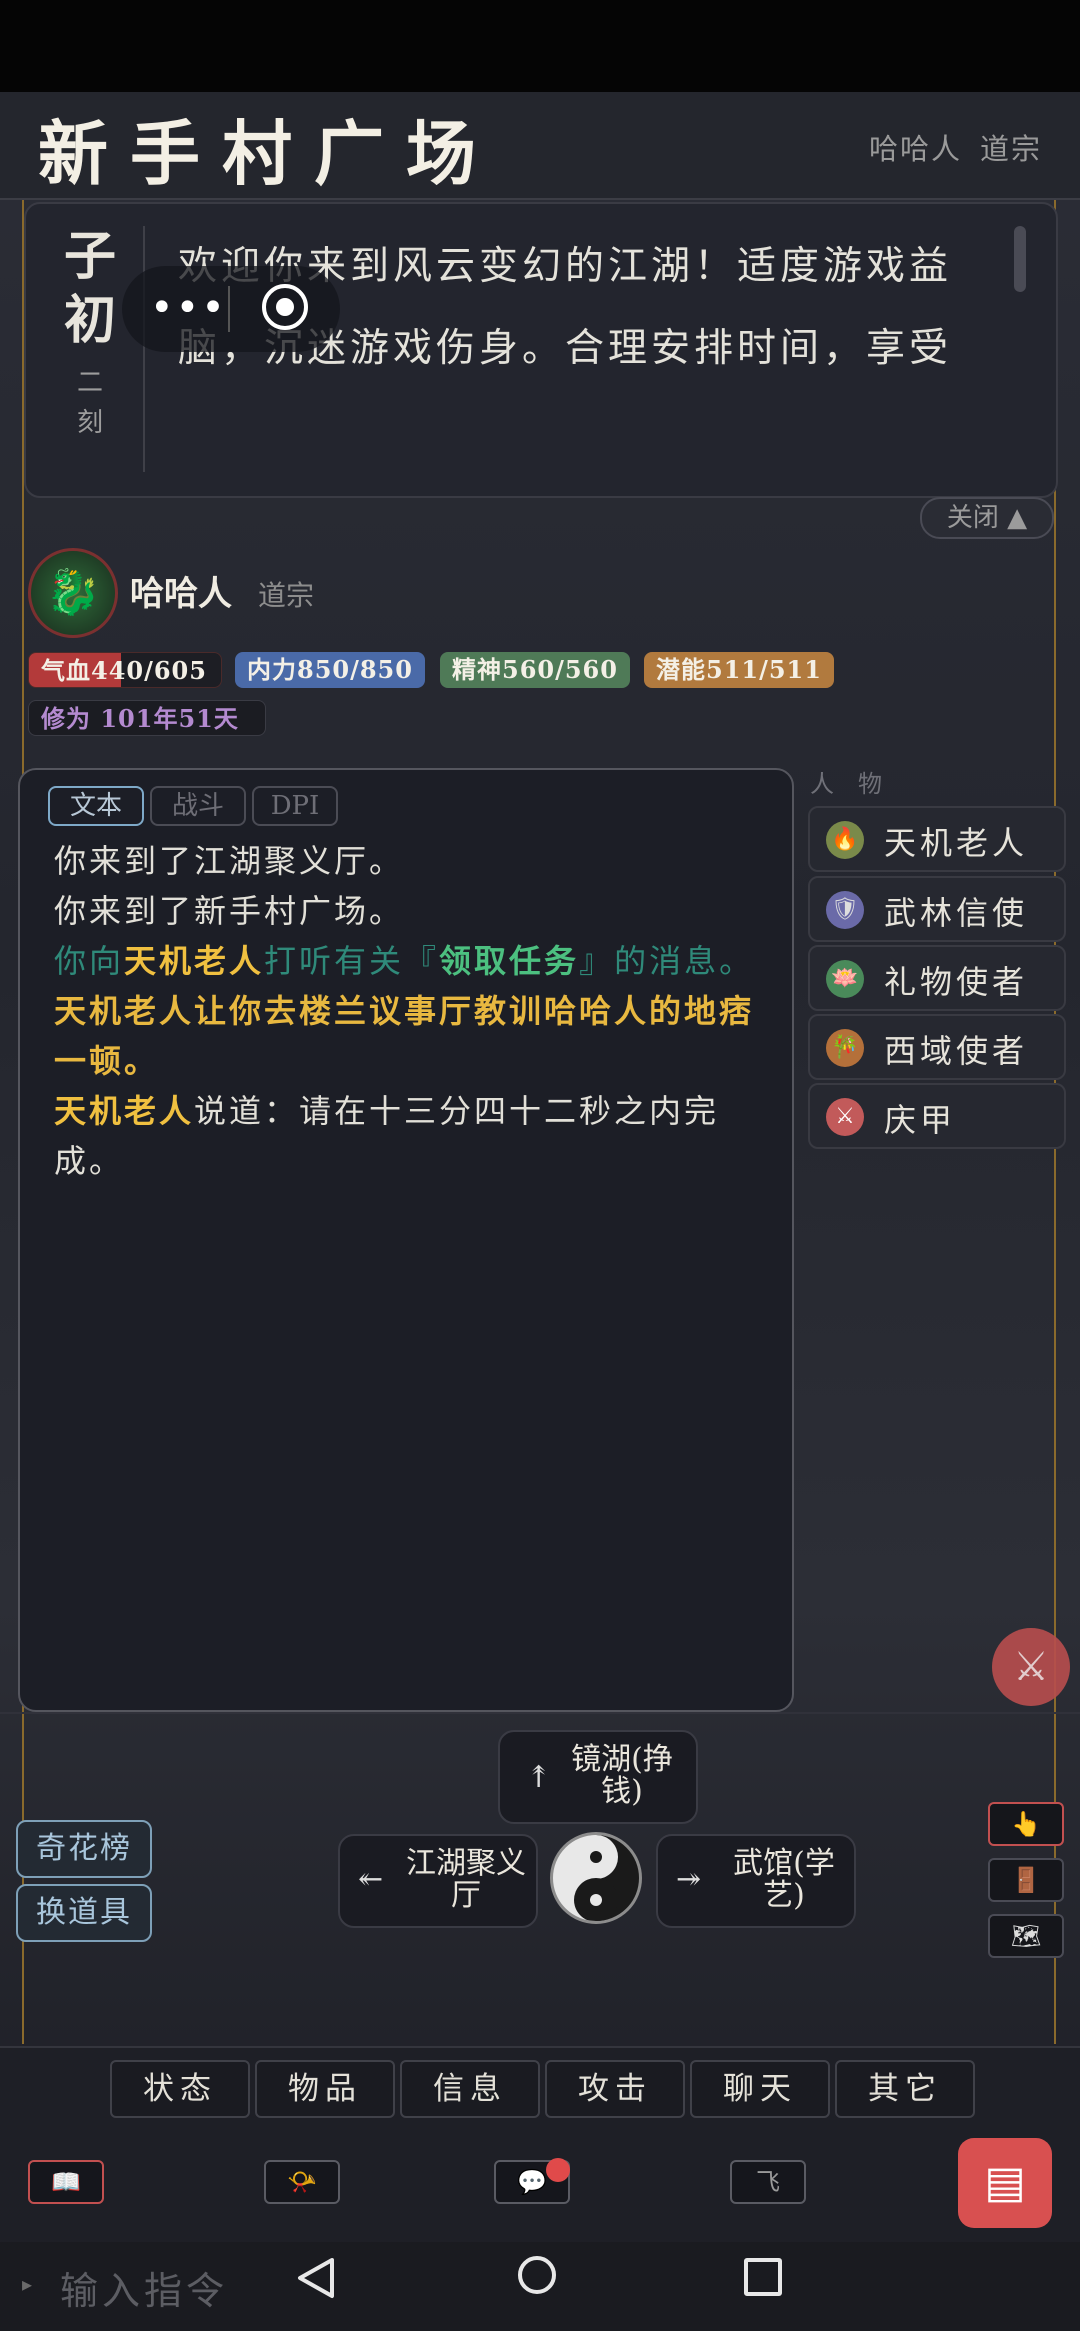 Image resolution: width=1080 pixels, height=2331 pixels. I want to click on horn-icon: 📯, so click(302, 2182).